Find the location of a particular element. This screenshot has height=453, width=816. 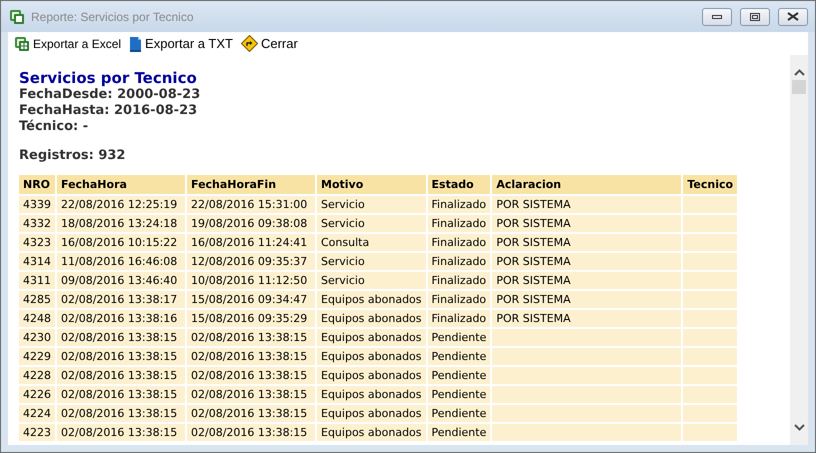

table-cell: Consulta is located at coordinates (371, 242).